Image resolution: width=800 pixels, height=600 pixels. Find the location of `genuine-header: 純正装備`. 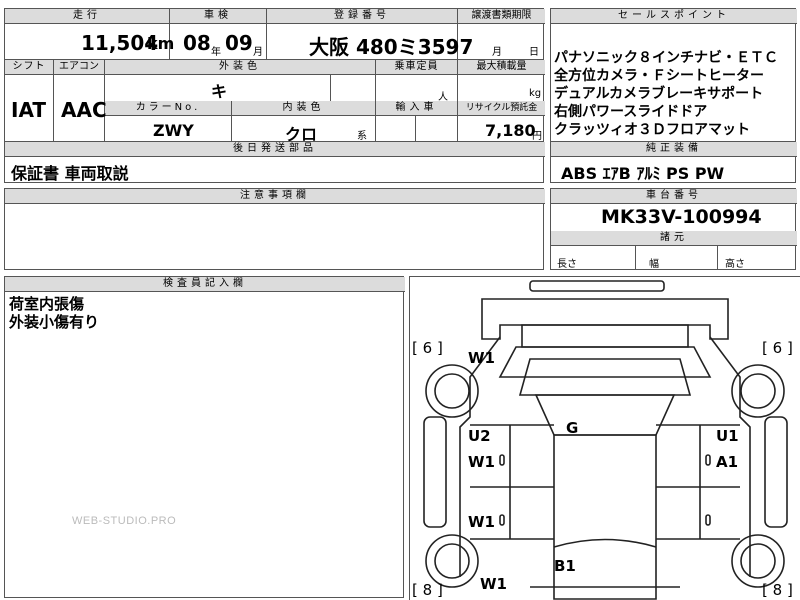

genuine-header: 純正装備 is located at coordinates (674, 149).